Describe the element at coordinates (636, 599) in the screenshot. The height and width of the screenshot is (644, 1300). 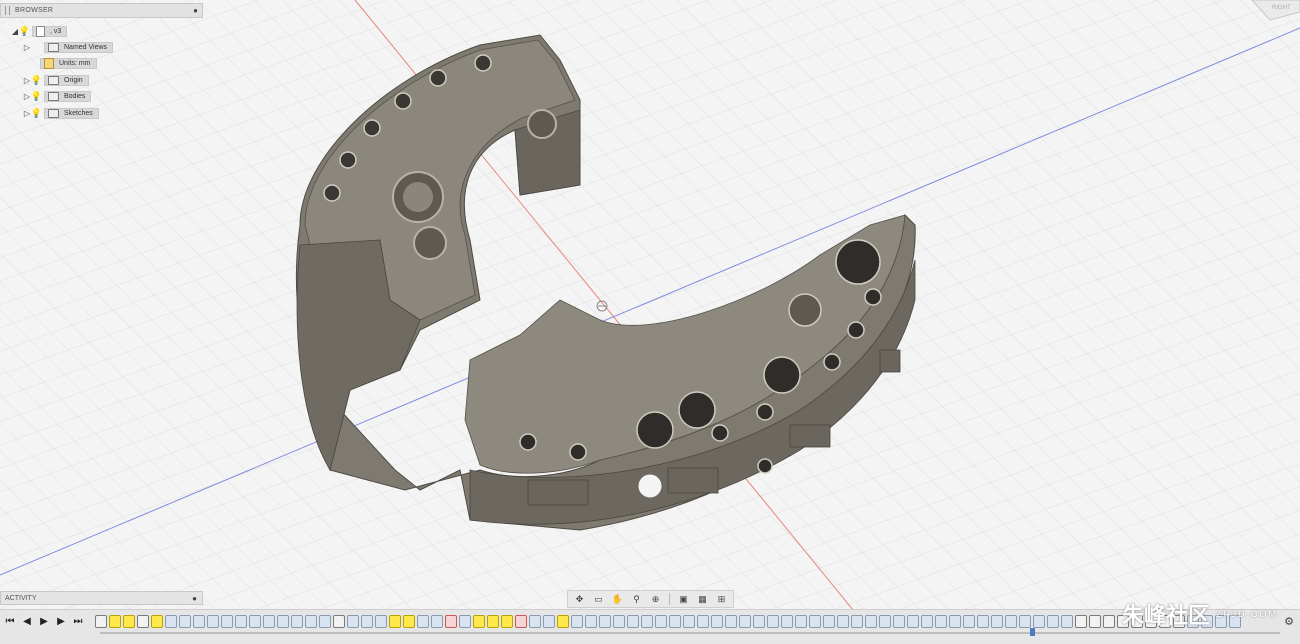
I see `zoom-icon: ⚲` at that location.